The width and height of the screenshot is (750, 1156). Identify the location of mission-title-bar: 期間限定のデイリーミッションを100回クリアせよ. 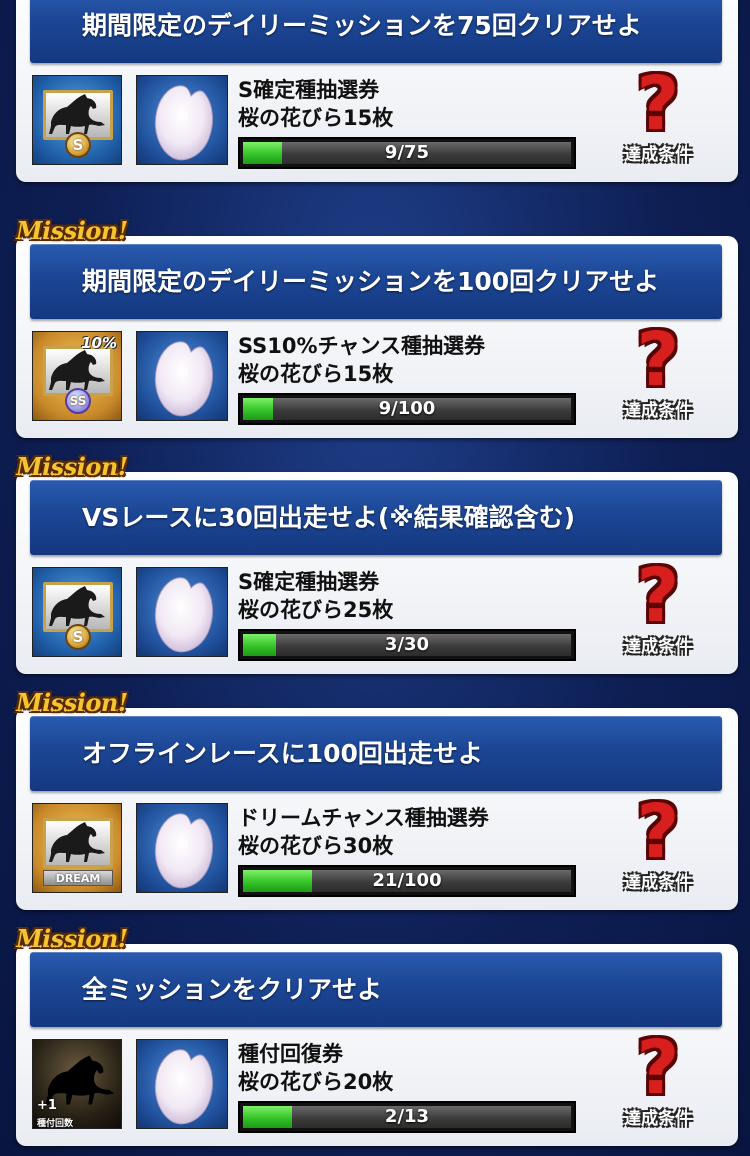
(376, 281).